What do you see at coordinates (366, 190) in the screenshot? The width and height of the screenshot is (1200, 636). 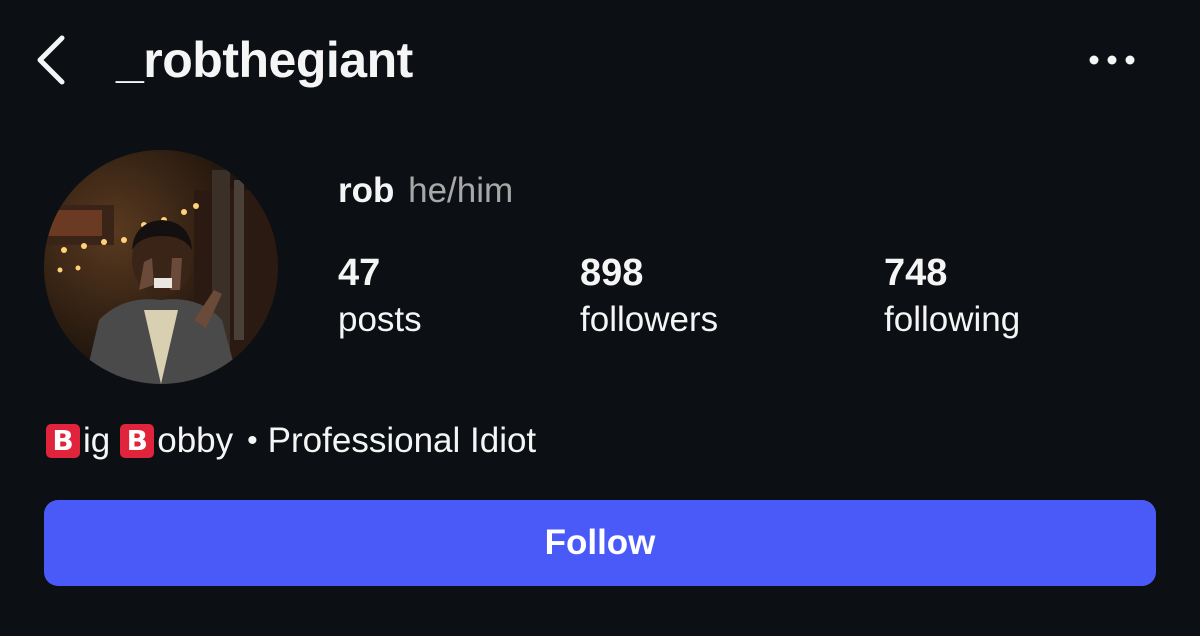 I see `display-name: rob` at bounding box center [366, 190].